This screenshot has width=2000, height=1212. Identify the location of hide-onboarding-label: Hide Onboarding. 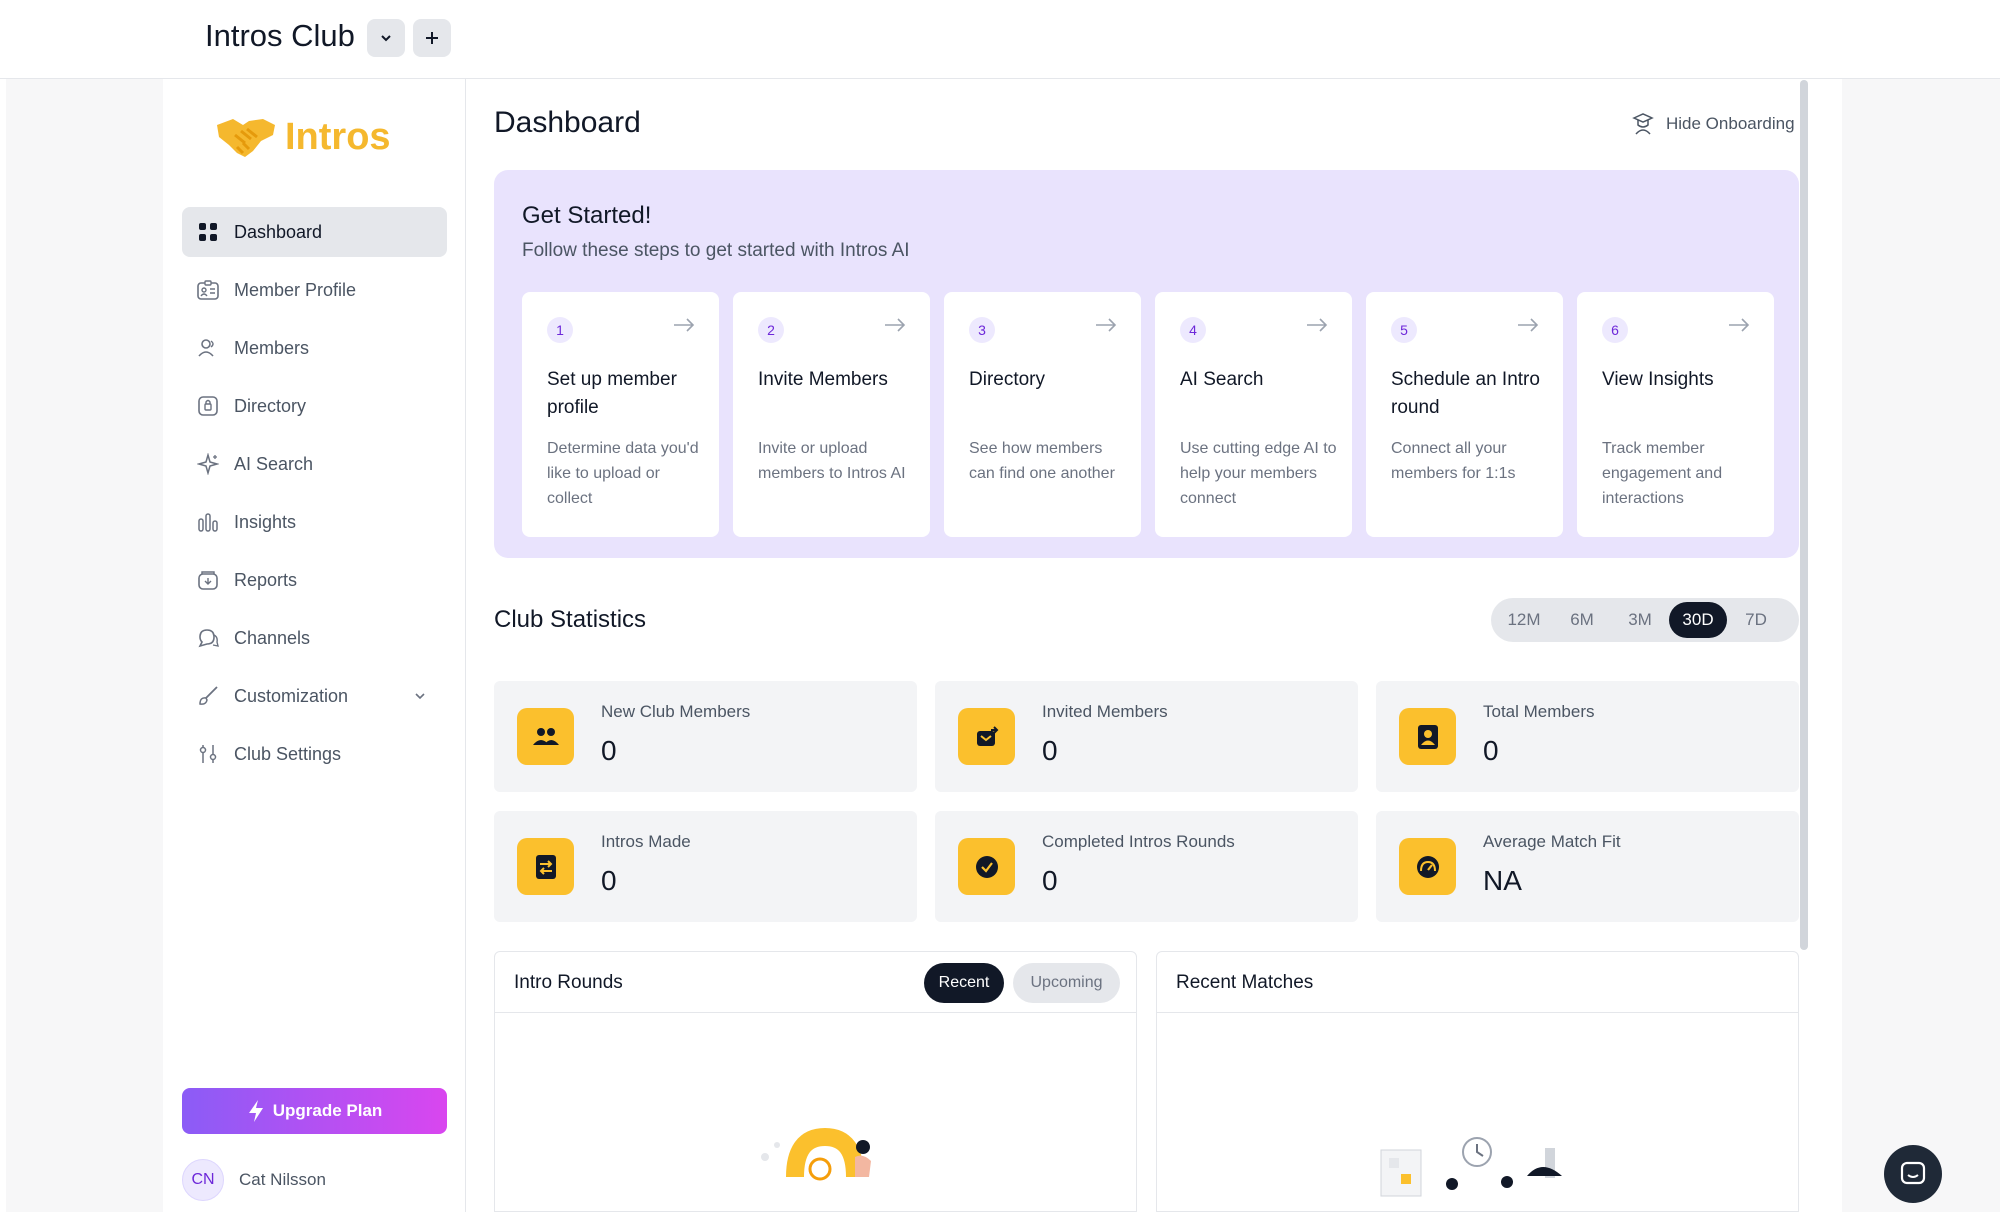
(1730, 123).